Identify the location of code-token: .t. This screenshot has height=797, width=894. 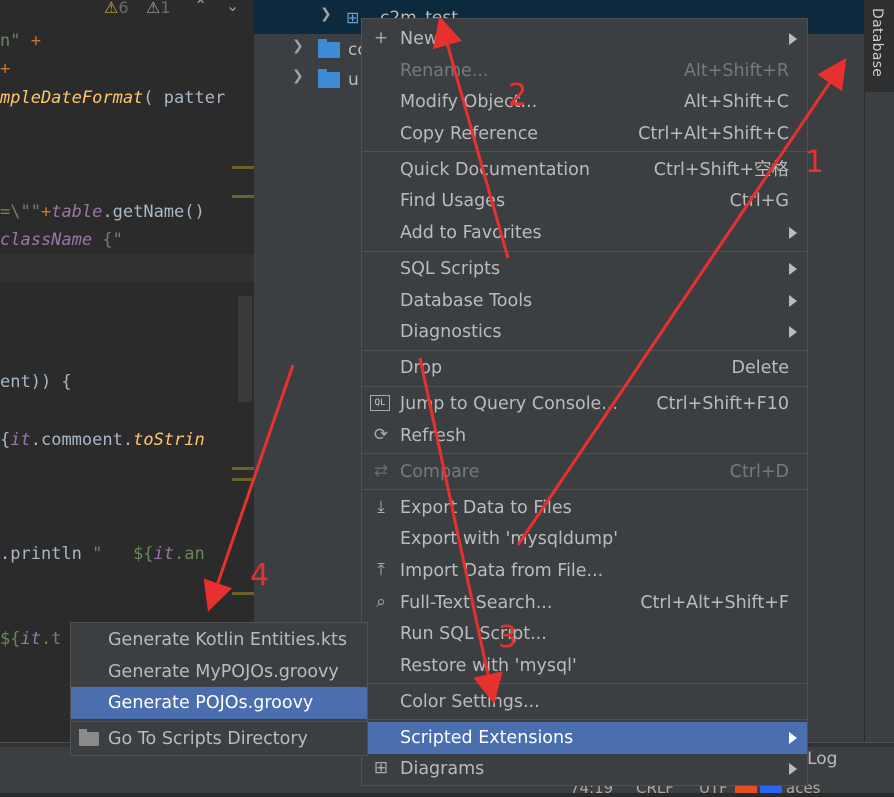
(51, 639).